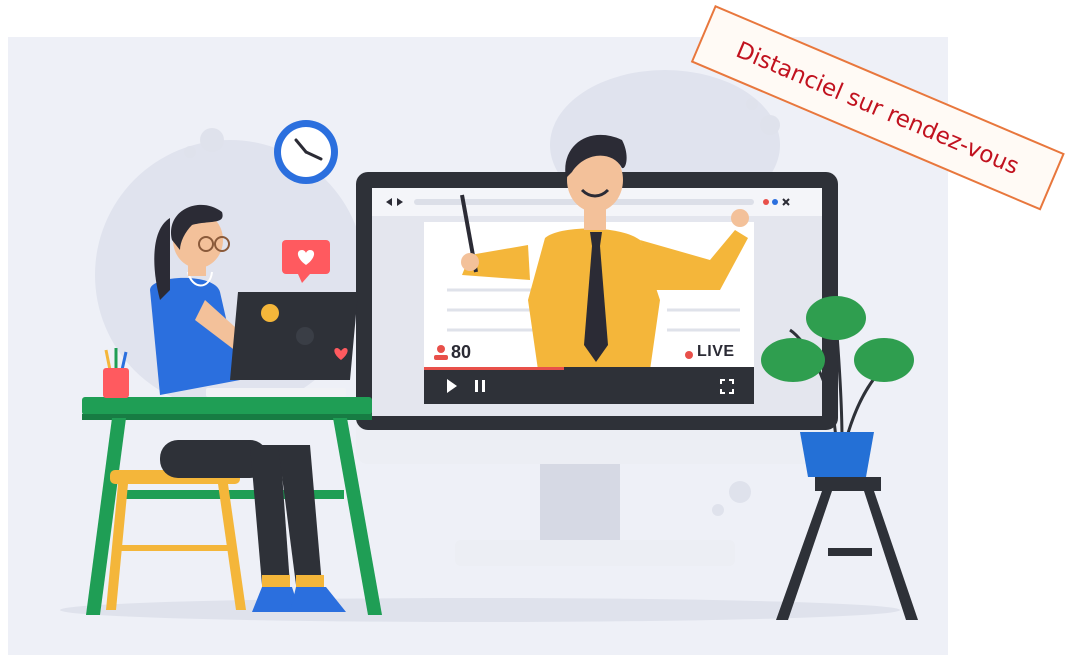 The height and width of the screenshot is (659, 1079). What do you see at coordinates (461, 352) in the screenshot?
I see `viewer-count: 80` at bounding box center [461, 352].